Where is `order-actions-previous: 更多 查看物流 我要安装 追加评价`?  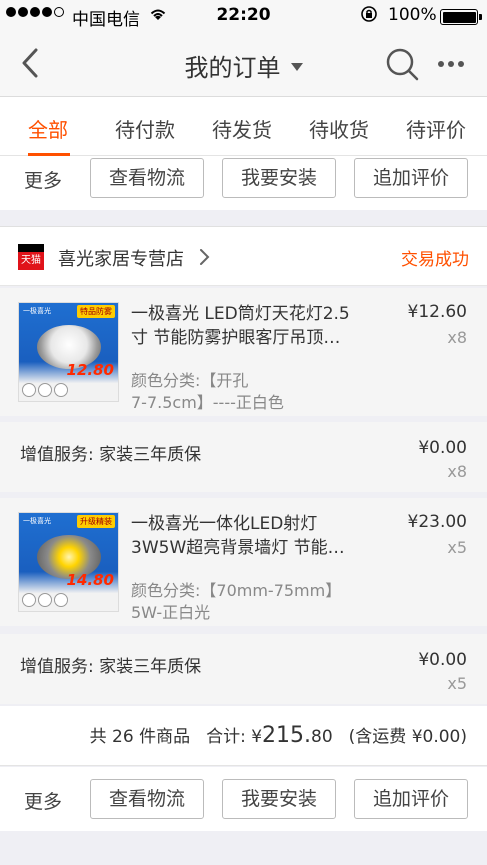 order-actions-previous: 更多 查看物流 我要安装 追加评价 is located at coordinates (243, 183).